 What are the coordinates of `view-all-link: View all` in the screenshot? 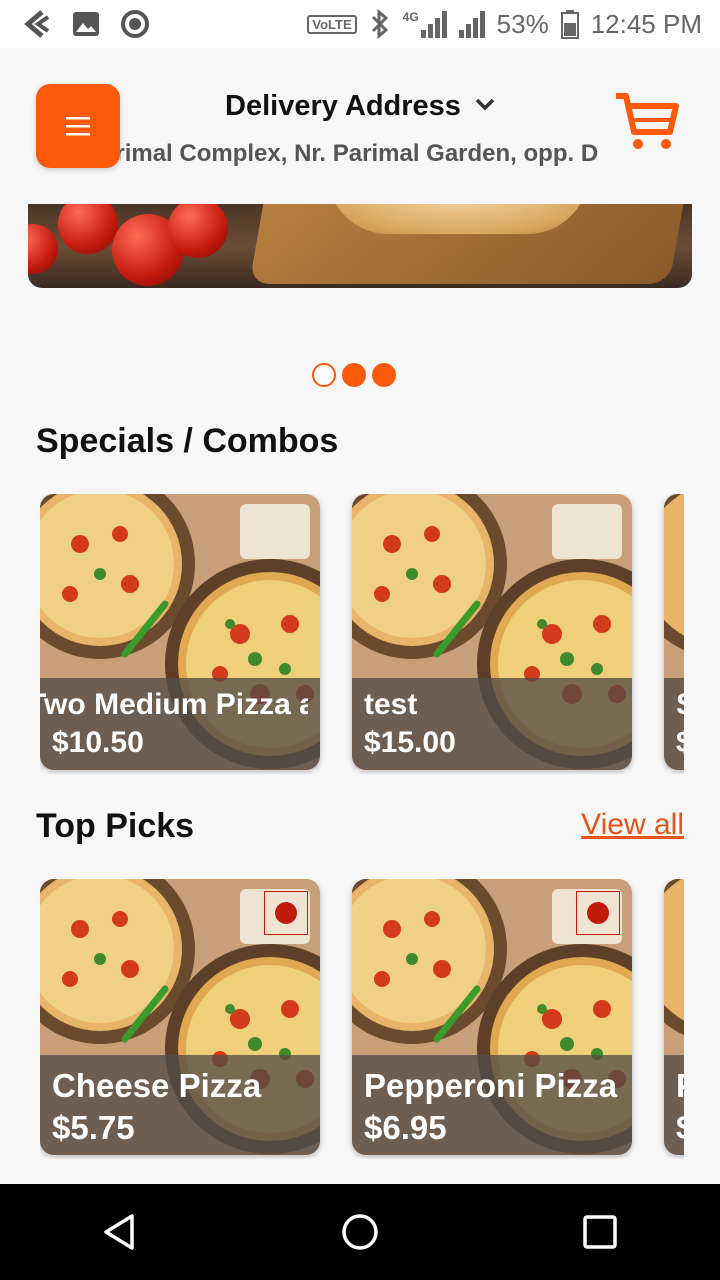 It's located at (632, 825).